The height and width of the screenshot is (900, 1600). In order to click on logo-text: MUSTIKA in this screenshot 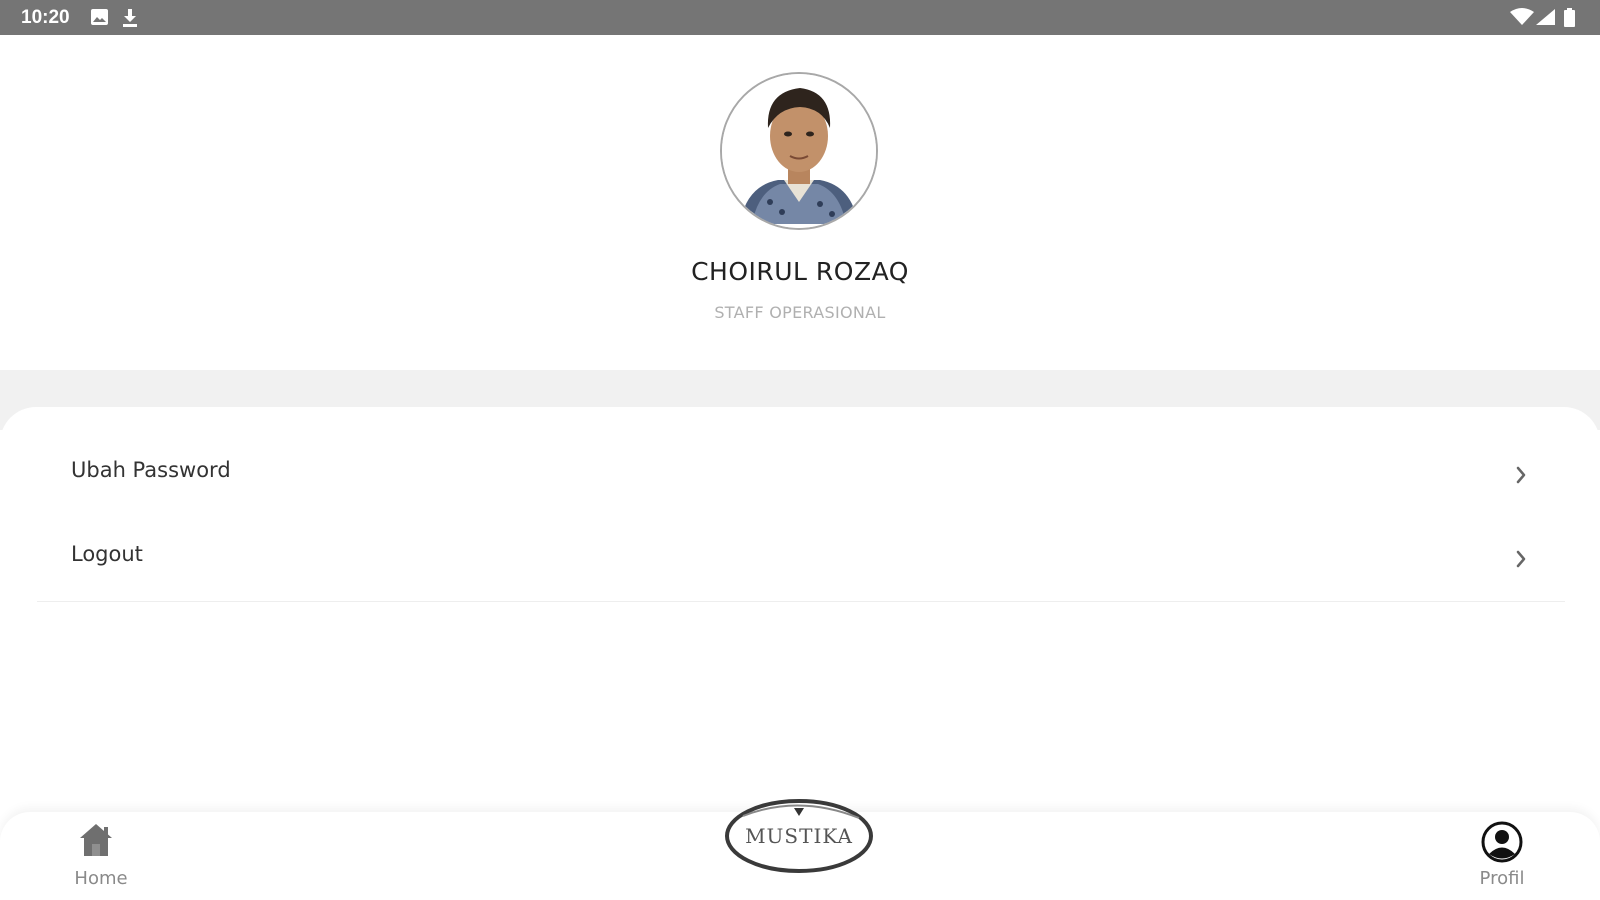, I will do `click(799, 836)`.